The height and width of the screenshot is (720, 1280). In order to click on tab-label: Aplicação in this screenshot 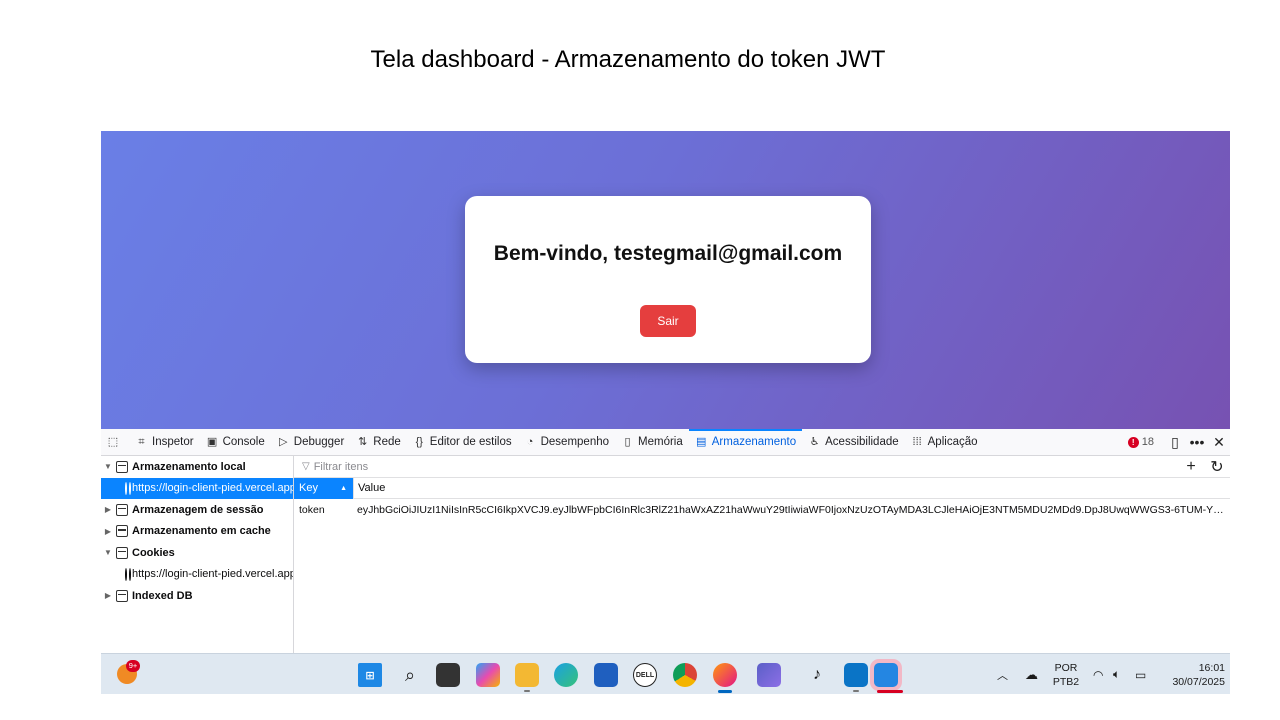, I will do `click(952, 442)`.